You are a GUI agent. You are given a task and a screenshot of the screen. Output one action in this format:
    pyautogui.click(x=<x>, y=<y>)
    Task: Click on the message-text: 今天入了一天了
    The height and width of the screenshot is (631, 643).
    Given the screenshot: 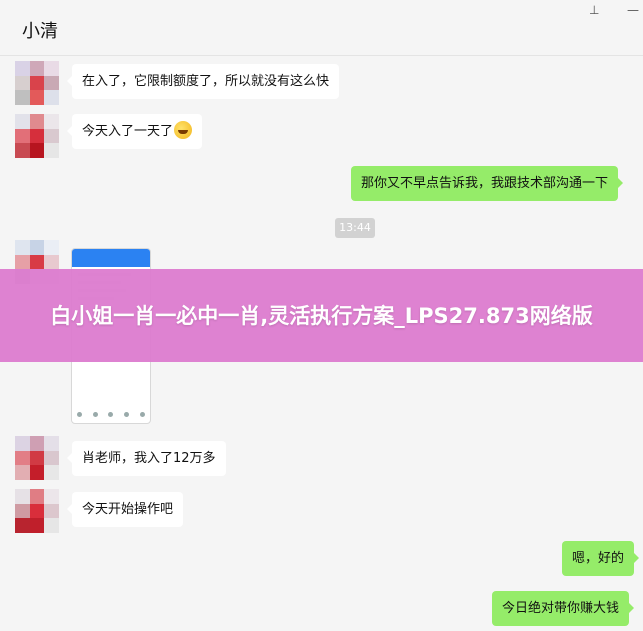 What is the action you would take?
    pyautogui.click(x=128, y=131)
    